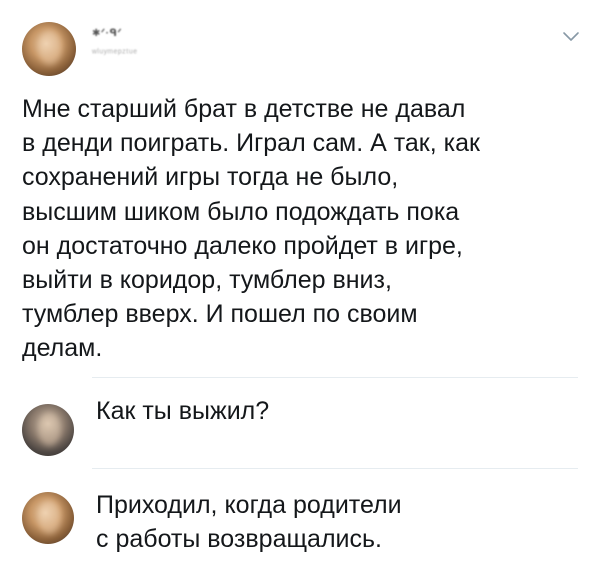 The width and height of the screenshot is (600, 573). I want to click on author-handle: ʷˡᵘʸᵐᵉᵖᶻᵗᵘᵉ, so click(114, 53).